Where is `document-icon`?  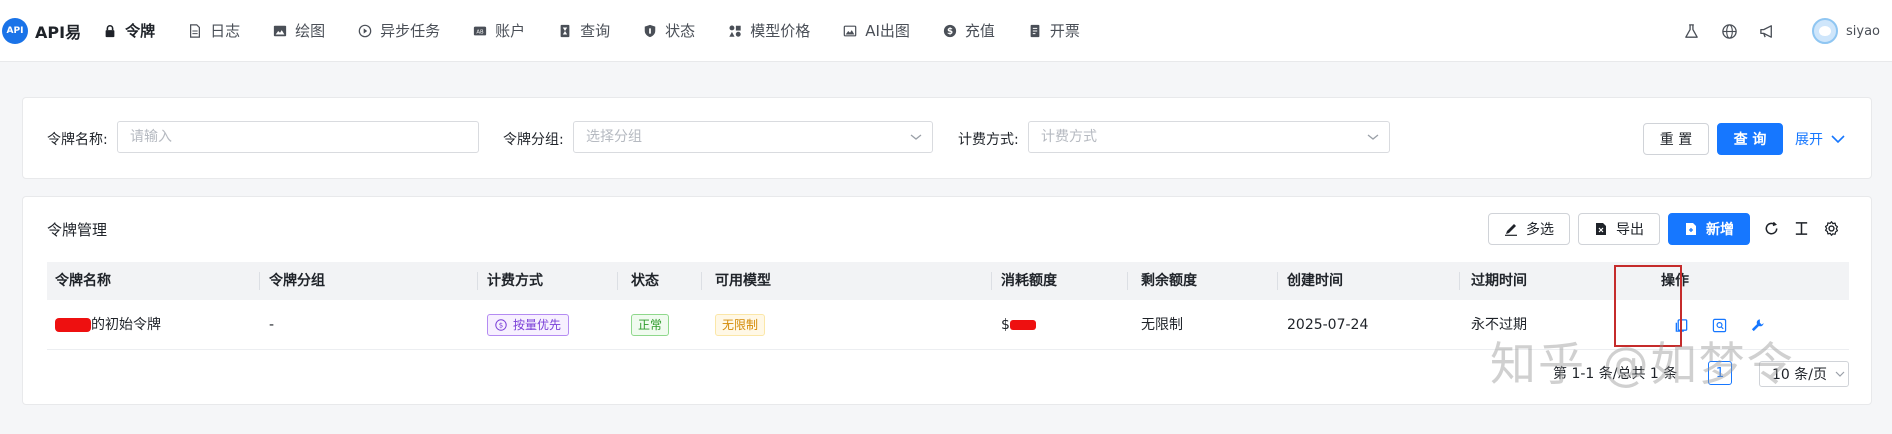
document-icon is located at coordinates (195, 30).